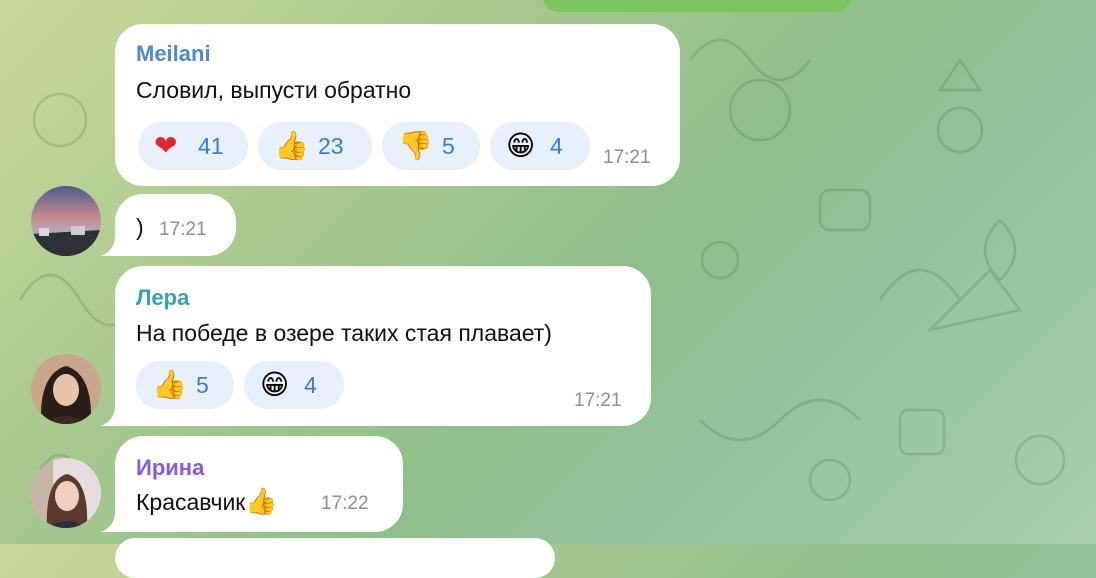  Describe the element at coordinates (274, 90) in the screenshot. I see `message-text: Словил, выпусти обратно` at that location.